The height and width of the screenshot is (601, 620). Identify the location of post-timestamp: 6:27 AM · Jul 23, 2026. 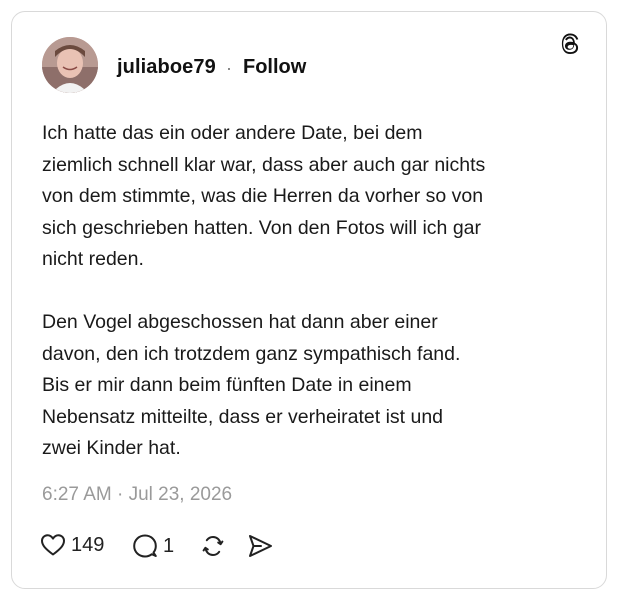
(137, 495).